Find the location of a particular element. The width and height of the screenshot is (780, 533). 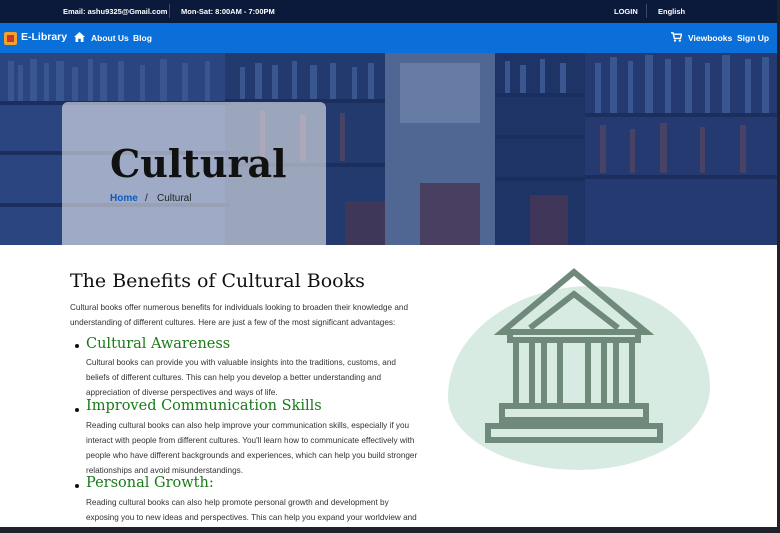

opening-hours: Mon-Sat: 8:00AM - 7:00PM is located at coordinates (228, 11).